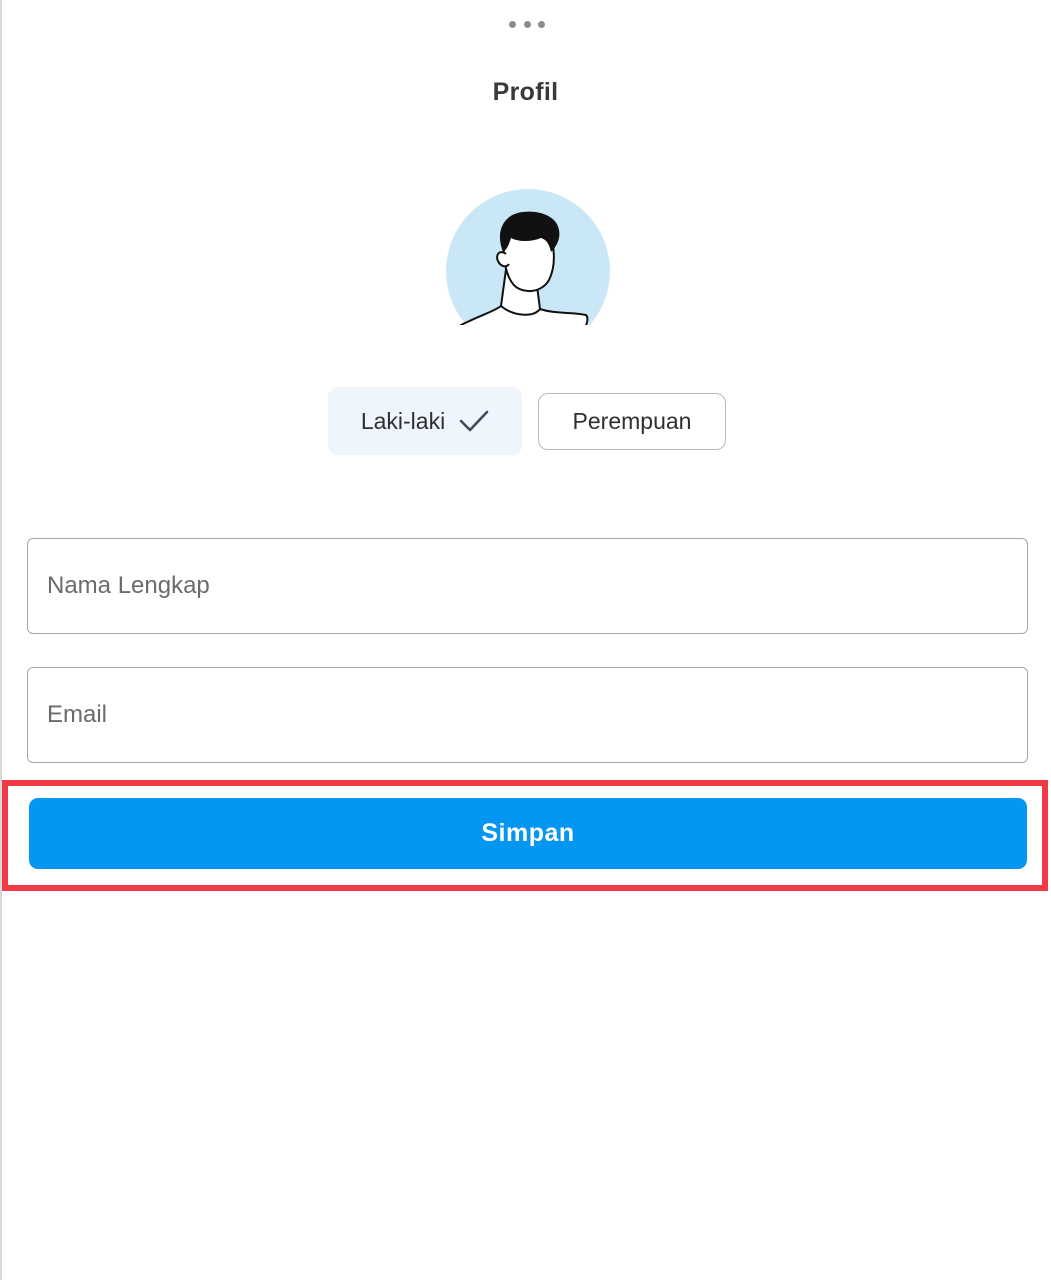 The height and width of the screenshot is (1280, 1051). What do you see at coordinates (403, 420) in the screenshot?
I see `gender-option-label: Laki-laki` at bounding box center [403, 420].